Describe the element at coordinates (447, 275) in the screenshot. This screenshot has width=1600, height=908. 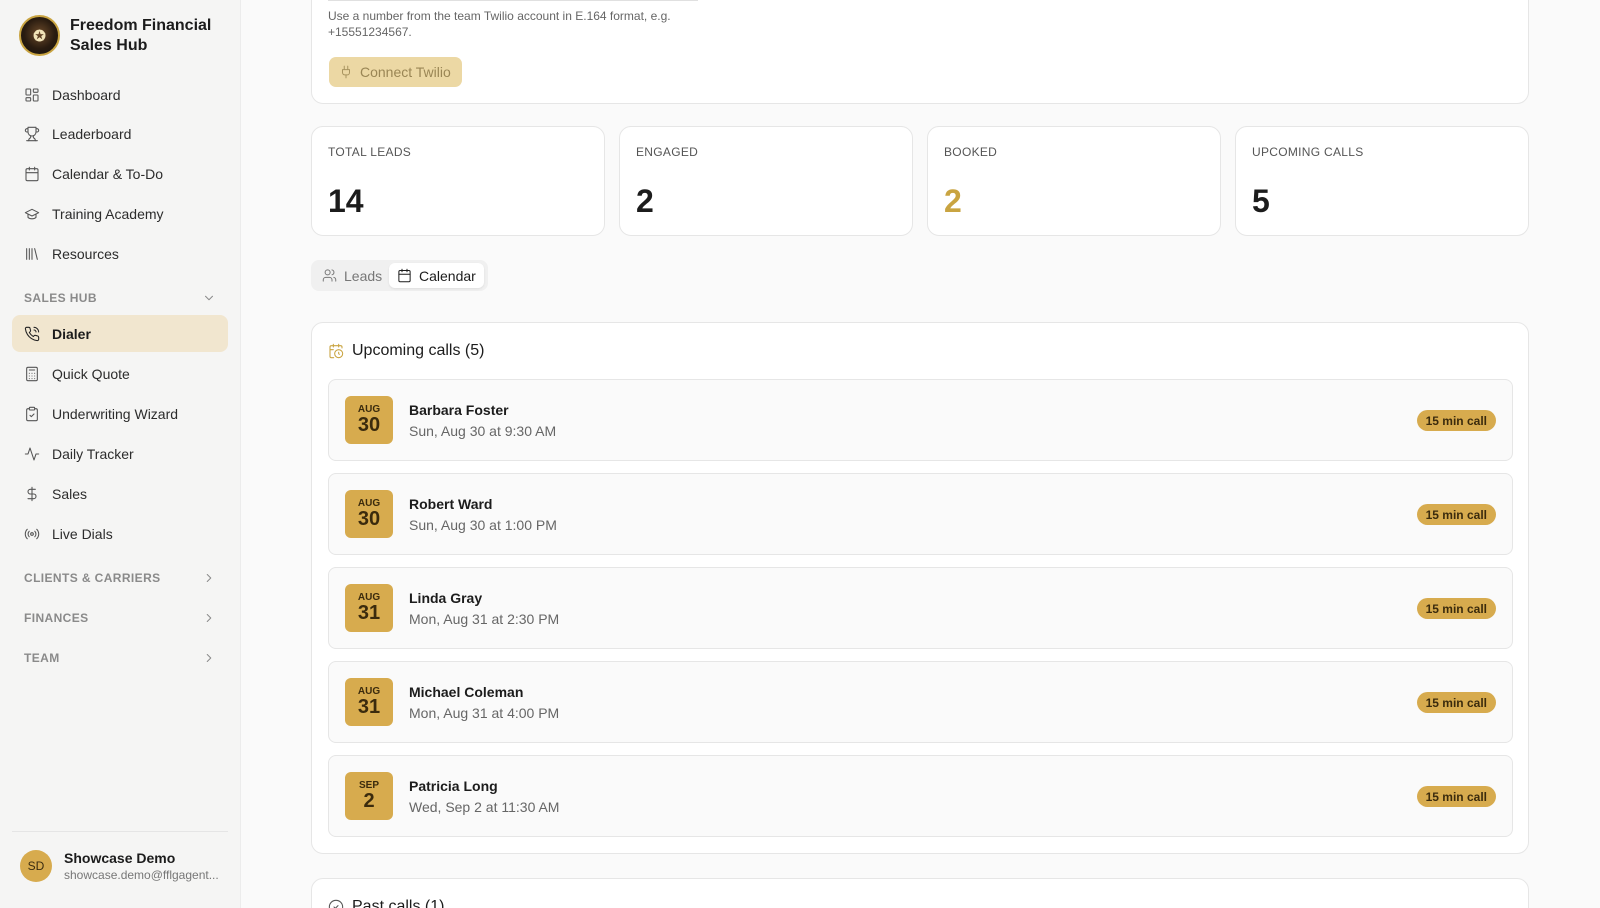
I see `tab-label: Calendar` at that location.